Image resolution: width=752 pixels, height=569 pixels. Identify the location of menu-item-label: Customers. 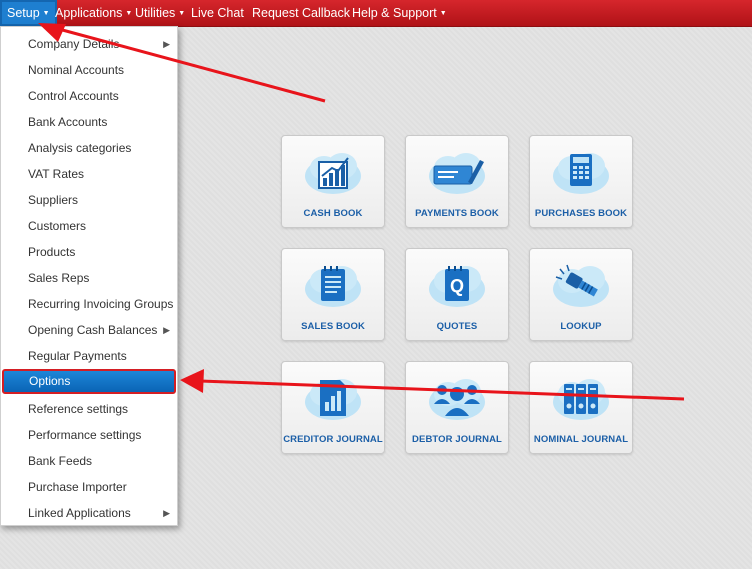
(57, 226).